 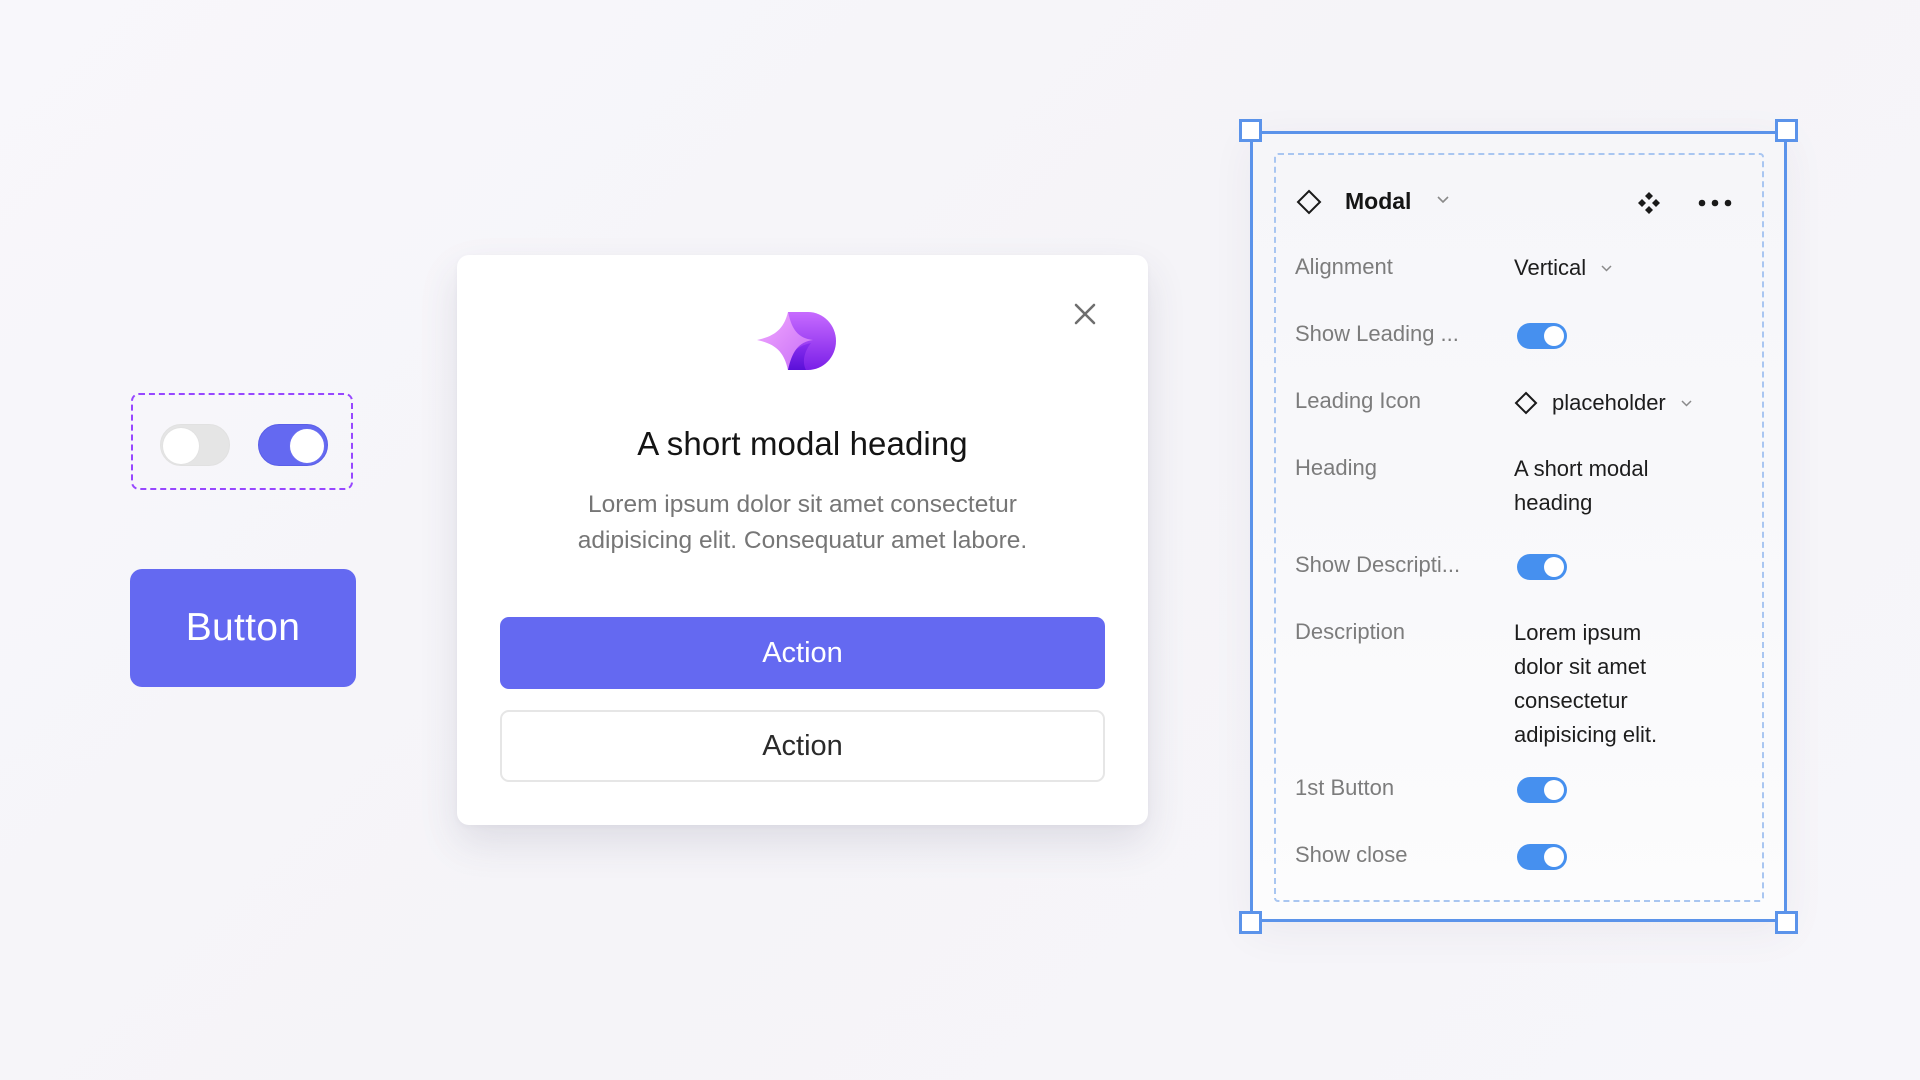 I want to click on toggle-on, so click(x=293, y=445).